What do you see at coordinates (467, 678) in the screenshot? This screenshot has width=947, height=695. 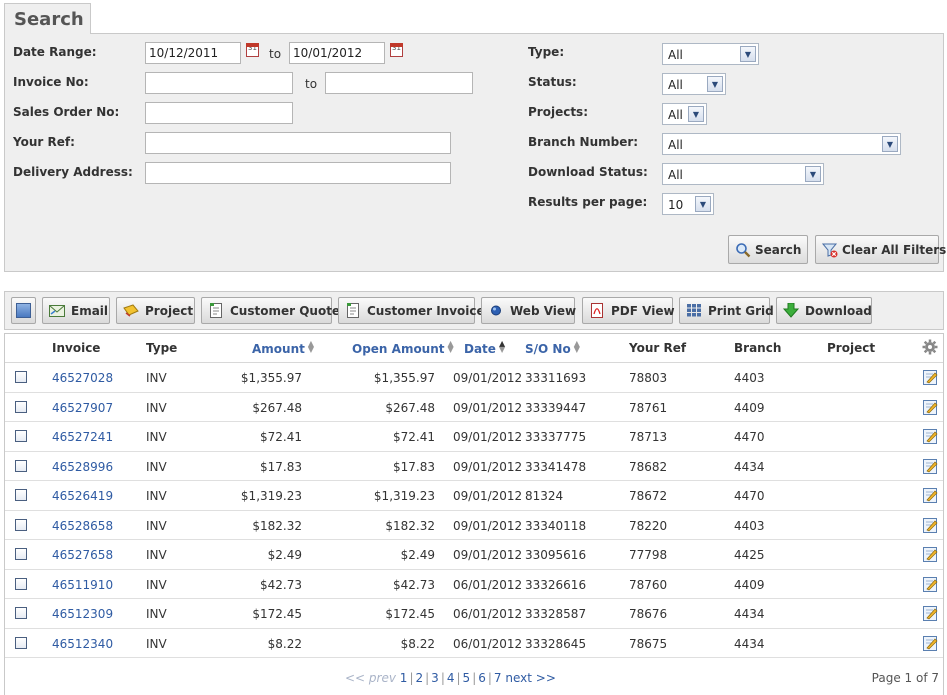 I see `page-link-5: 5` at bounding box center [467, 678].